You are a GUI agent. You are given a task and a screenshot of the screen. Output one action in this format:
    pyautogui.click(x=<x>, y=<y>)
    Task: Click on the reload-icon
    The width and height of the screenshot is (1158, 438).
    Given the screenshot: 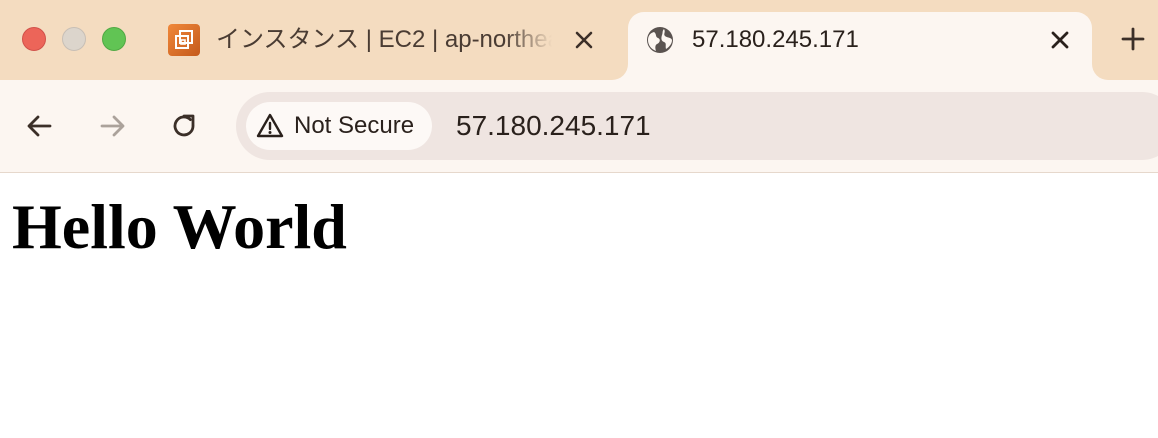 What is the action you would take?
    pyautogui.click(x=184, y=125)
    